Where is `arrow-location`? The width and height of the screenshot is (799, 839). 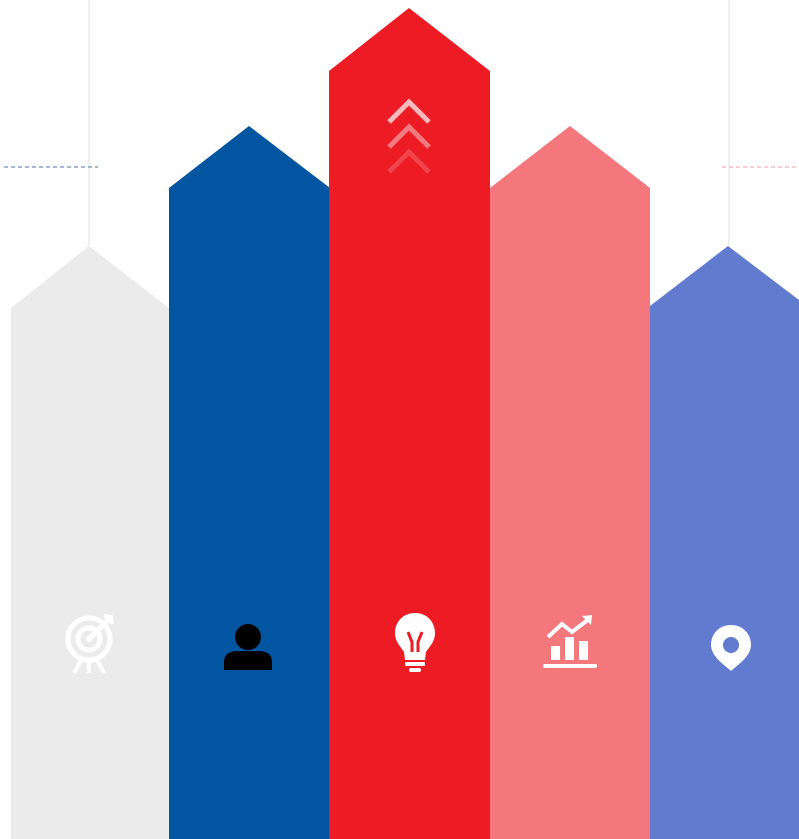 arrow-location is located at coordinates (724, 542).